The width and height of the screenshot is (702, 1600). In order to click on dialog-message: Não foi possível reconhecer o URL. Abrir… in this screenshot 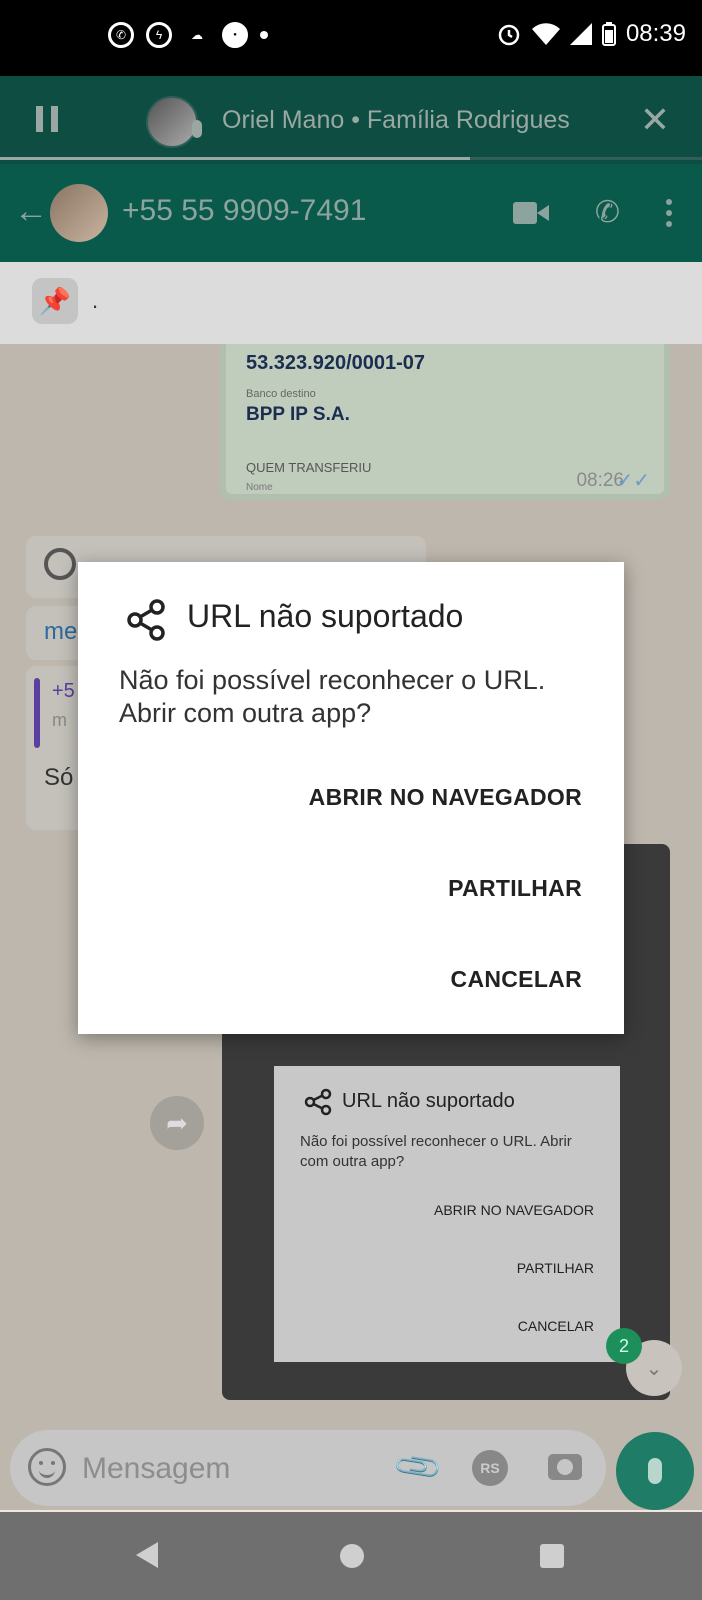, I will do `click(332, 696)`.